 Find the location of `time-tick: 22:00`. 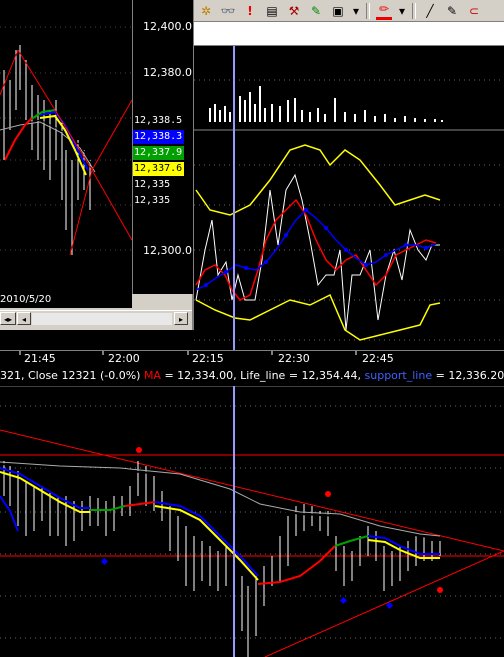

time-tick: 22:00 is located at coordinates (124, 358).